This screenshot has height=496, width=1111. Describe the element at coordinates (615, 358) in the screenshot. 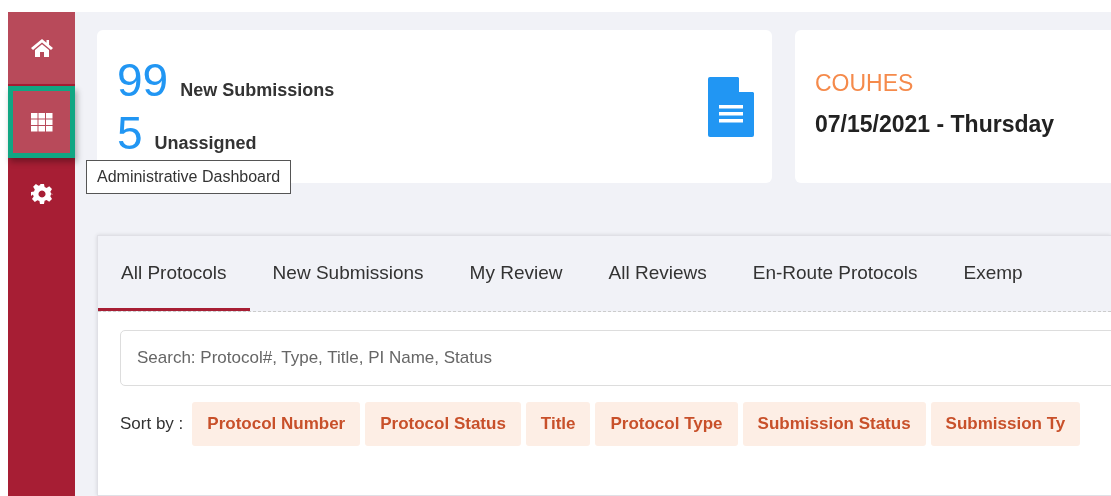

I see `search-field: Search: Protocol#, Type, Title, PI Name, Status` at that location.